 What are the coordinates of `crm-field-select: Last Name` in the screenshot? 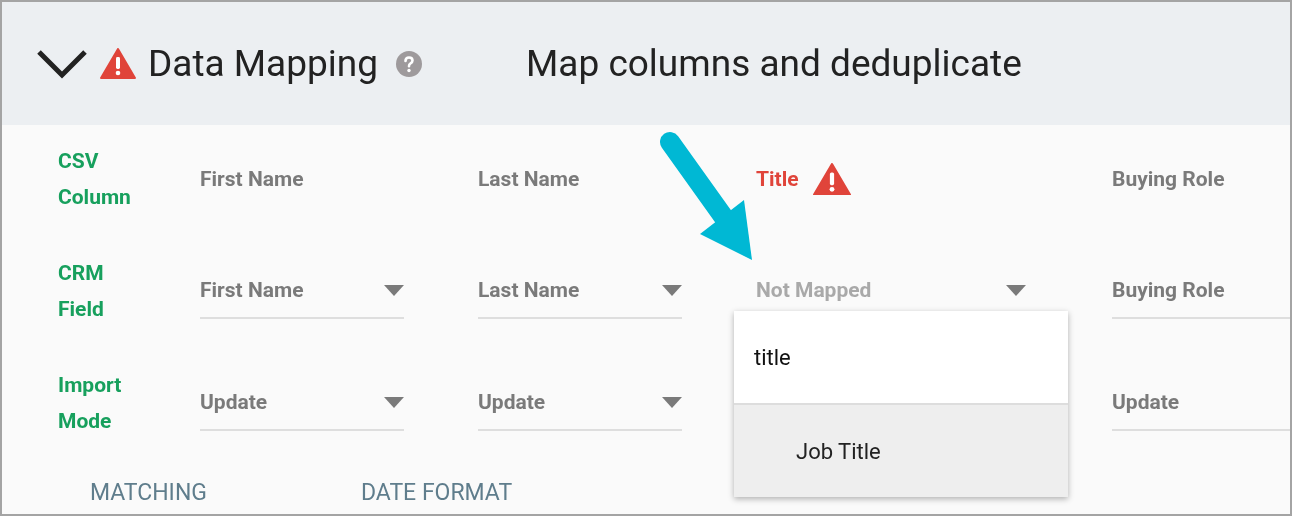 It's located at (580, 291).